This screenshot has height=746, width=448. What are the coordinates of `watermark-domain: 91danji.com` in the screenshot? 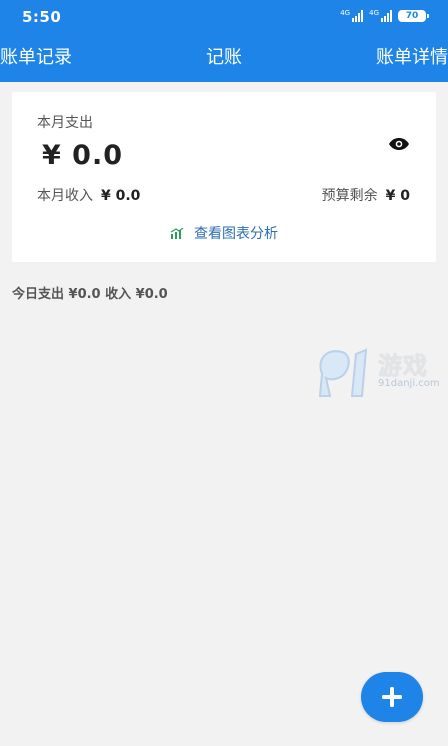 It's located at (409, 383).